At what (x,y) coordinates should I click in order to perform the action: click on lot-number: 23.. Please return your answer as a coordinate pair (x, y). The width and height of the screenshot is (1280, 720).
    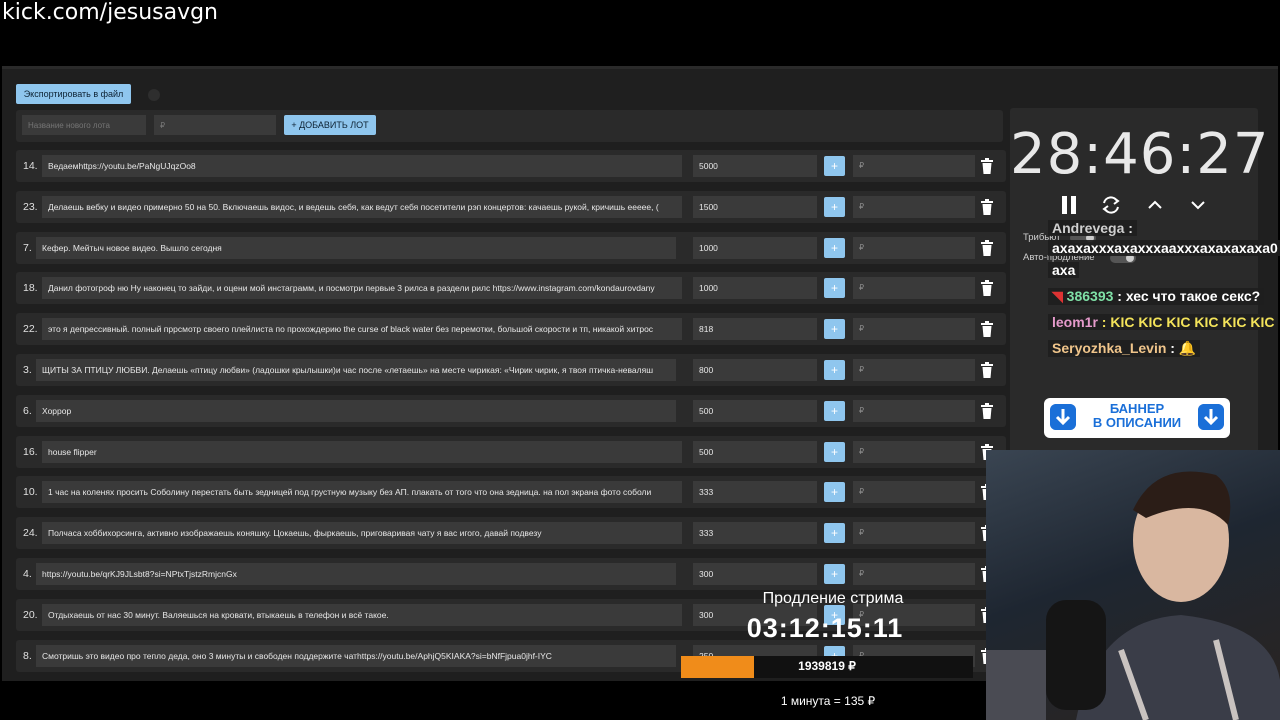
    Looking at the image, I should click on (30, 206).